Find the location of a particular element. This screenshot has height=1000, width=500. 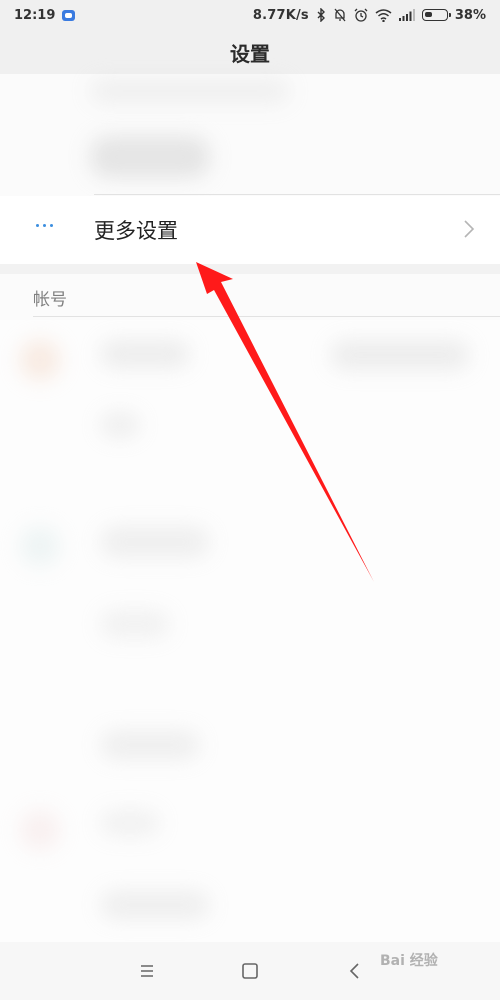

more-settings-label: 更多设置 is located at coordinates (136, 231).